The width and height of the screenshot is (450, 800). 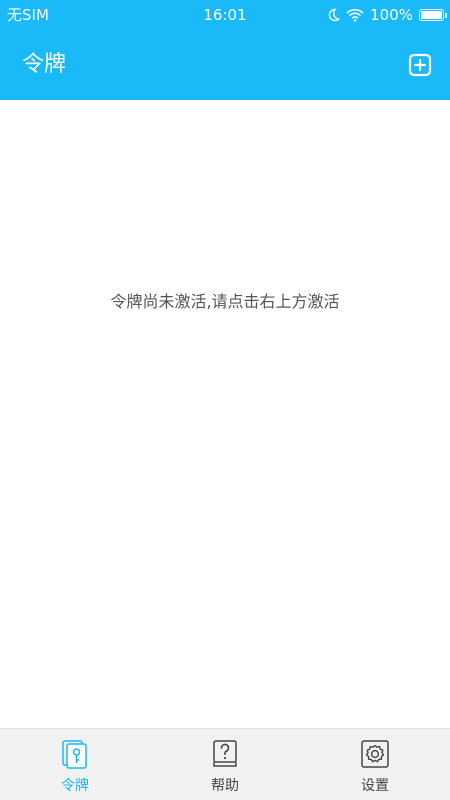 I want to click on help-book-icon, so click(x=225, y=753).